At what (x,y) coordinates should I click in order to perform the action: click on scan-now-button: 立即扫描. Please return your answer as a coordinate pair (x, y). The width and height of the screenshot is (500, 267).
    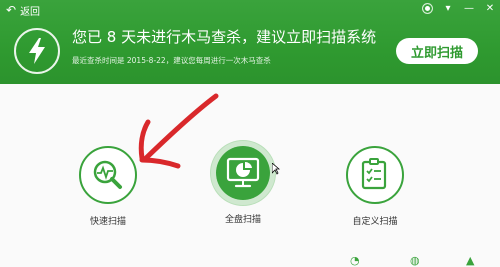
    Looking at the image, I should click on (437, 51).